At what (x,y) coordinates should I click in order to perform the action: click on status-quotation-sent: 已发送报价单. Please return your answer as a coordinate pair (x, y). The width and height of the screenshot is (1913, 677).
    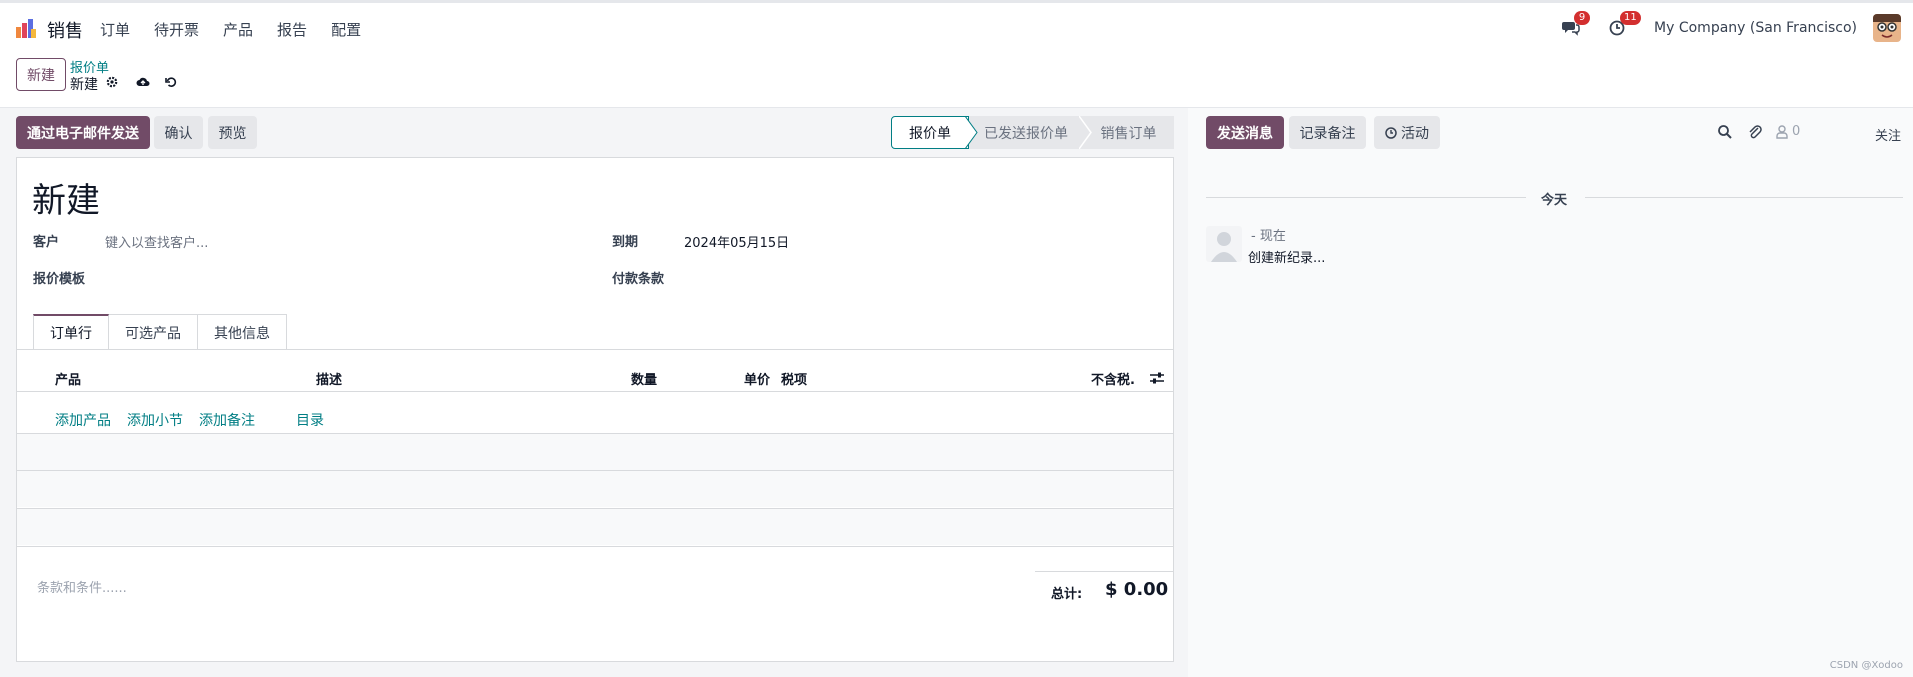
    Looking at the image, I should click on (1026, 132).